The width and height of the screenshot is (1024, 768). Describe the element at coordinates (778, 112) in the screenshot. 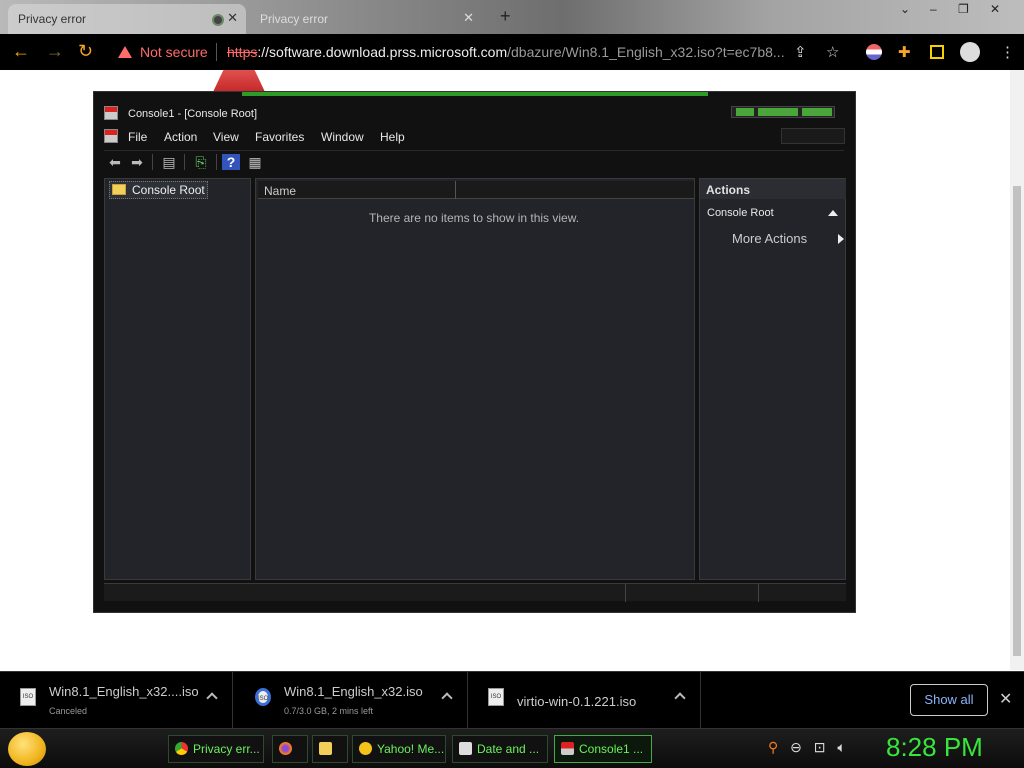

I see `mmc-maximize-button` at that location.